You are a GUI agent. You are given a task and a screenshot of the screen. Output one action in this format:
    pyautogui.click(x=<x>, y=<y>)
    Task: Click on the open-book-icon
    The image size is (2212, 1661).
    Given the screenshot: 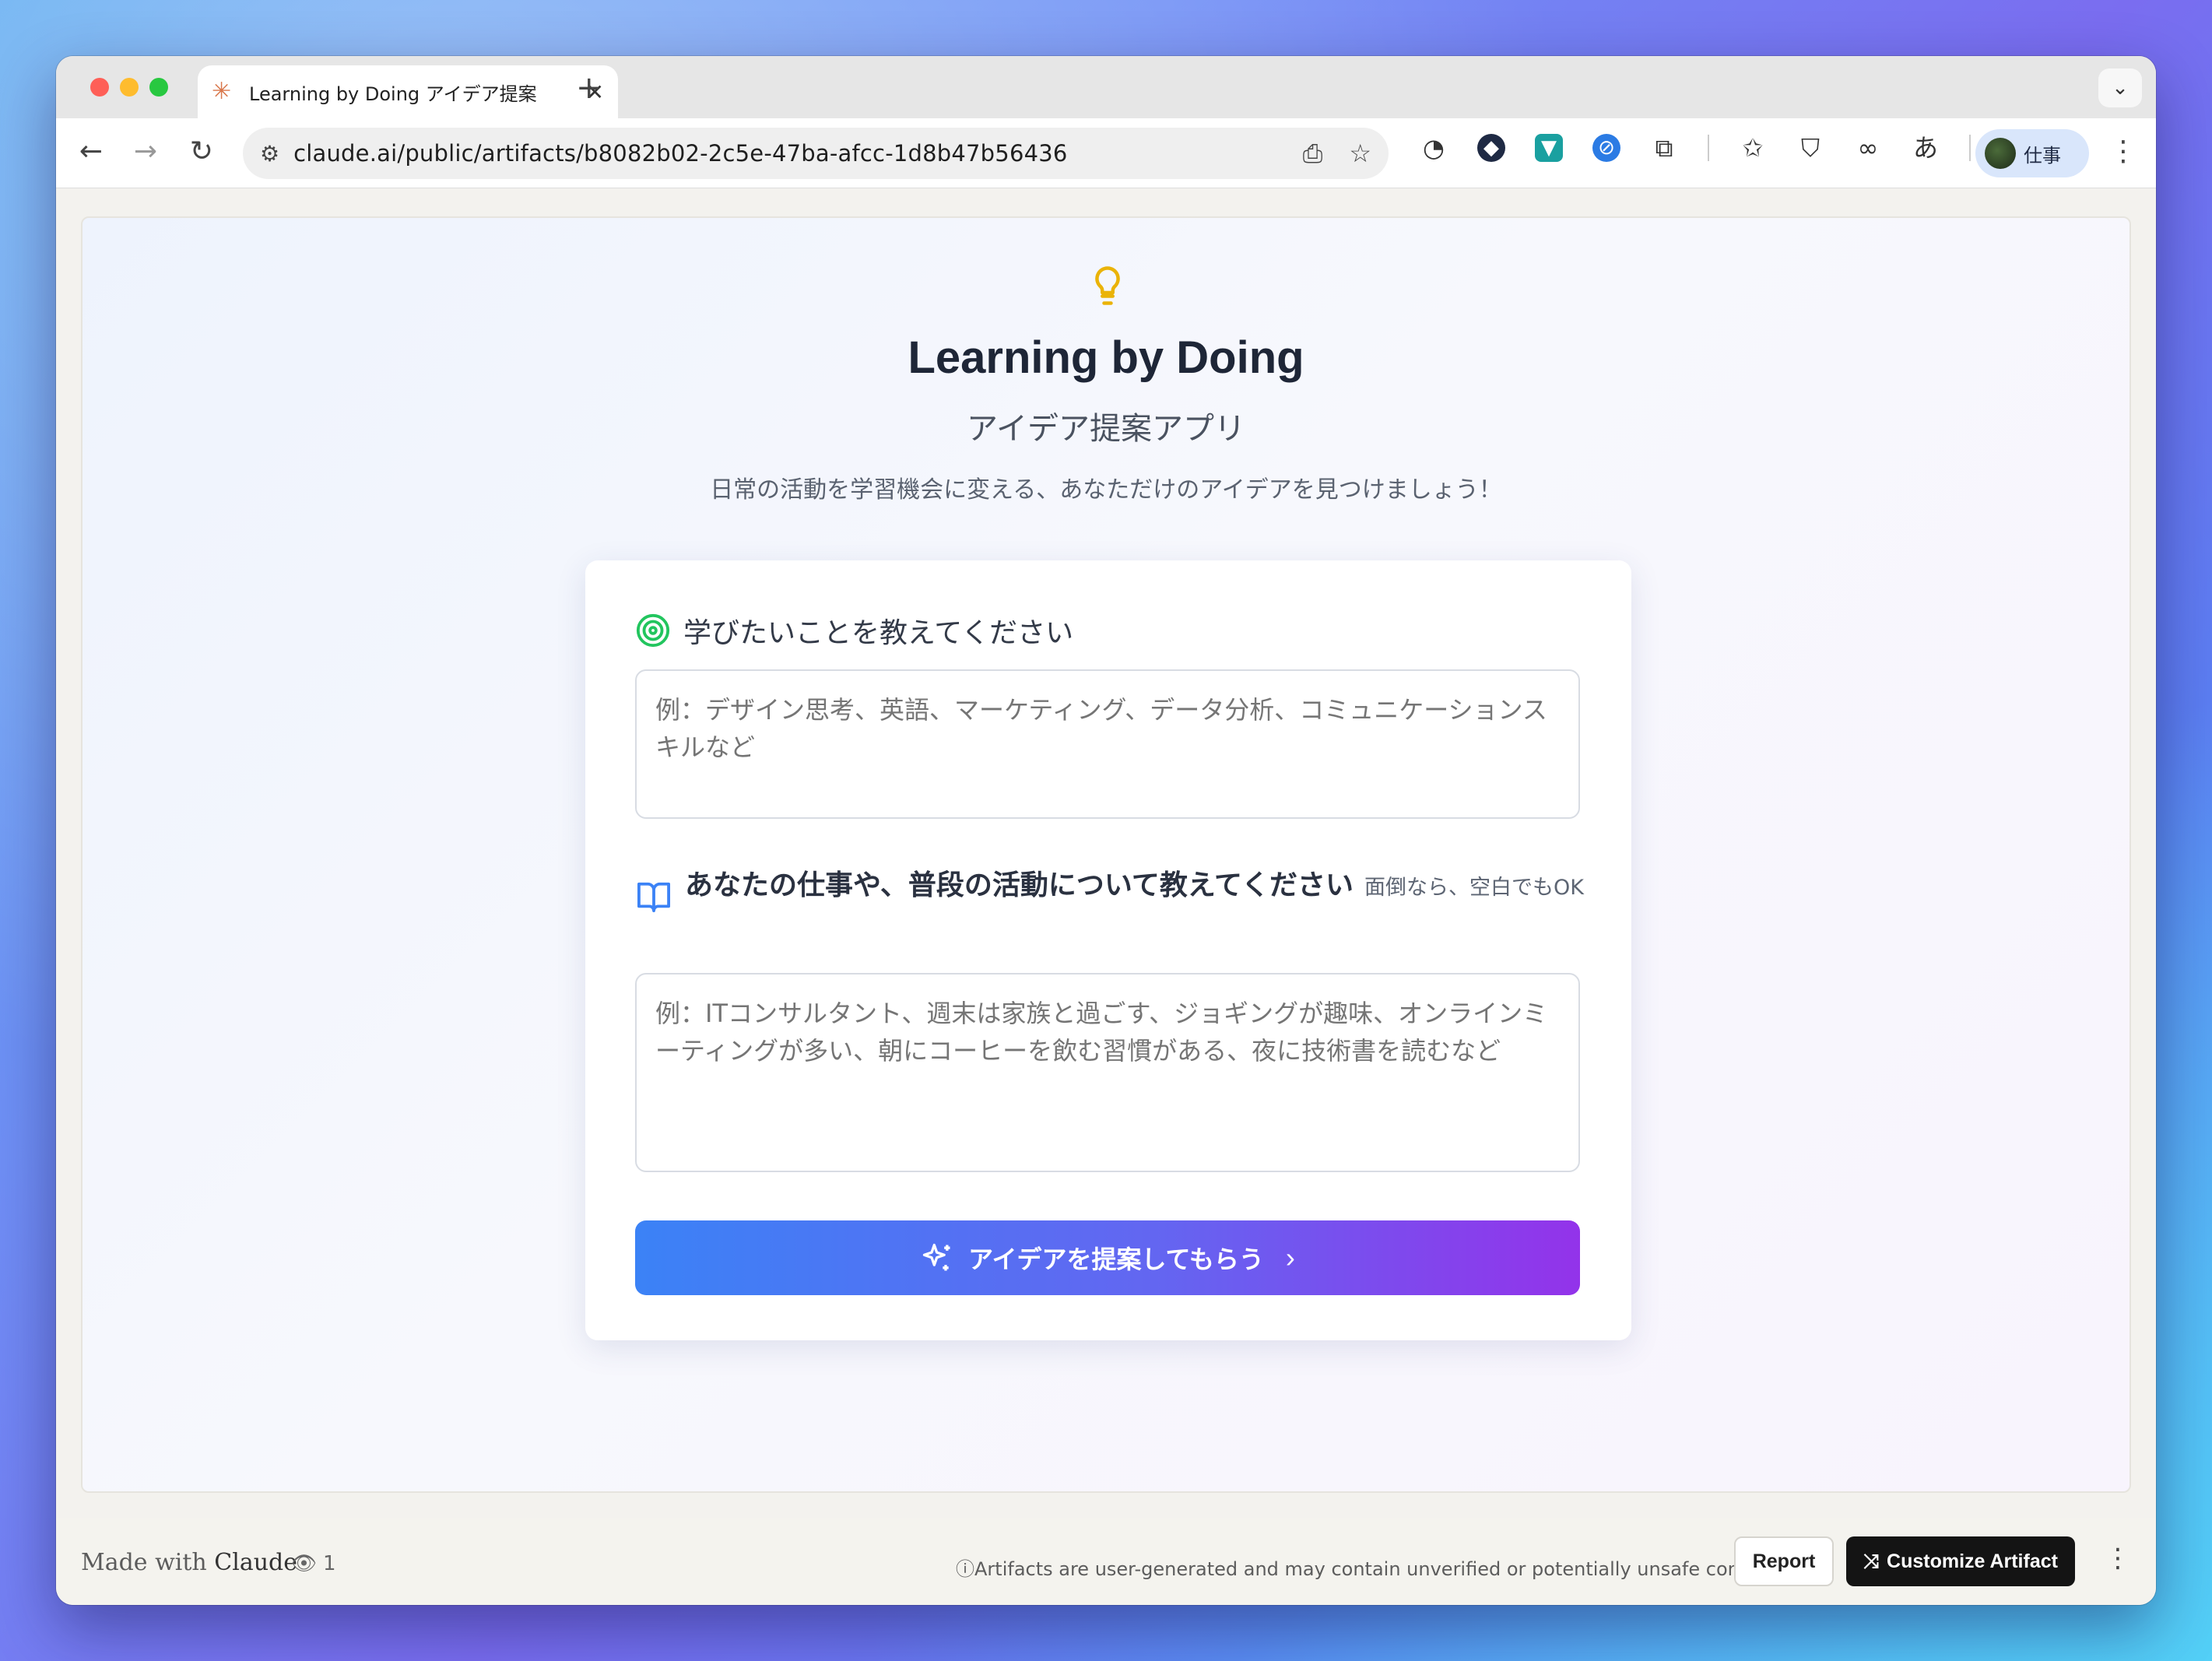 What is the action you would take?
    pyautogui.click(x=653, y=897)
    